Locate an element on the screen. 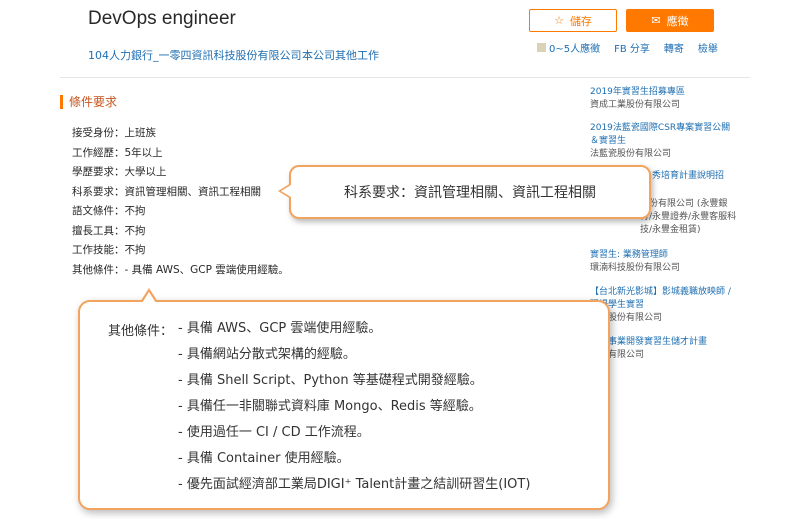  requirement-row: 接受身份：上班族 is located at coordinates (114, 133).